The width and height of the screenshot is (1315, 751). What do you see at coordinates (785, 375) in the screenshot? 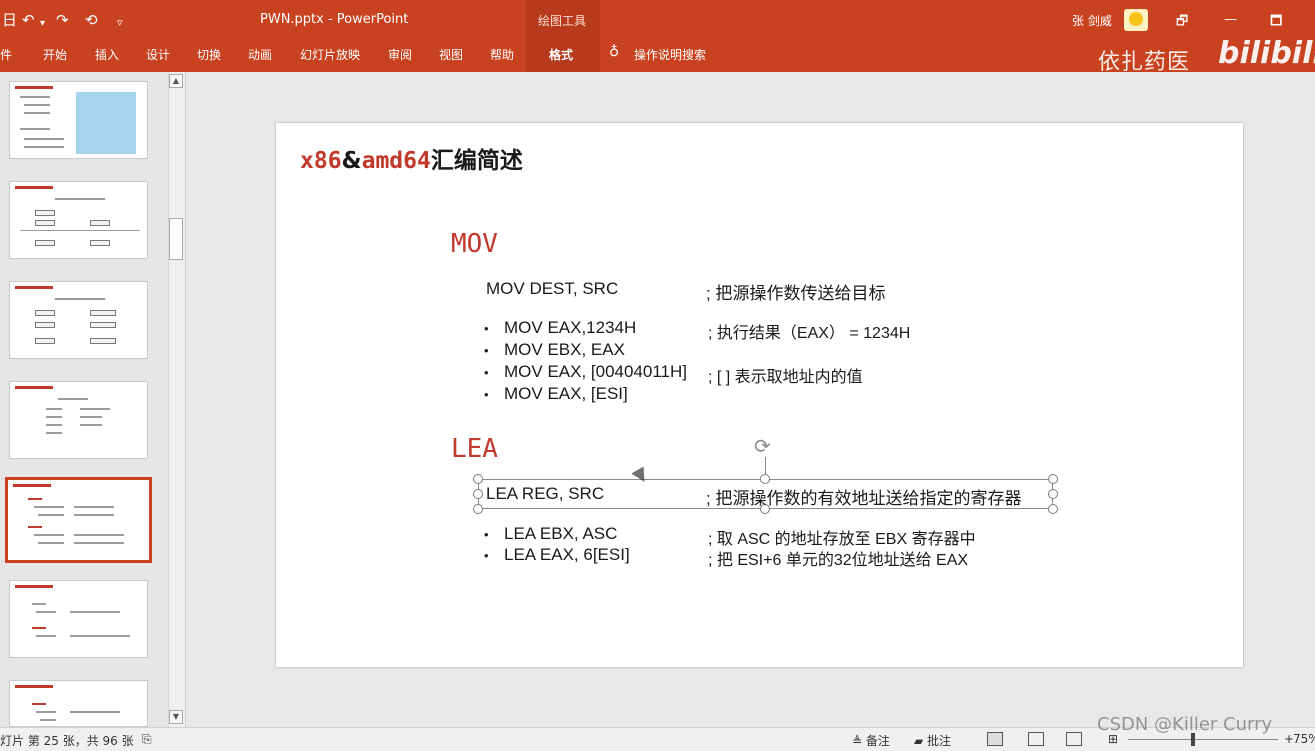
I see `mov-bullet-comment: ; [ ] 表示取地址内的值` at bounding box center [785, 375].